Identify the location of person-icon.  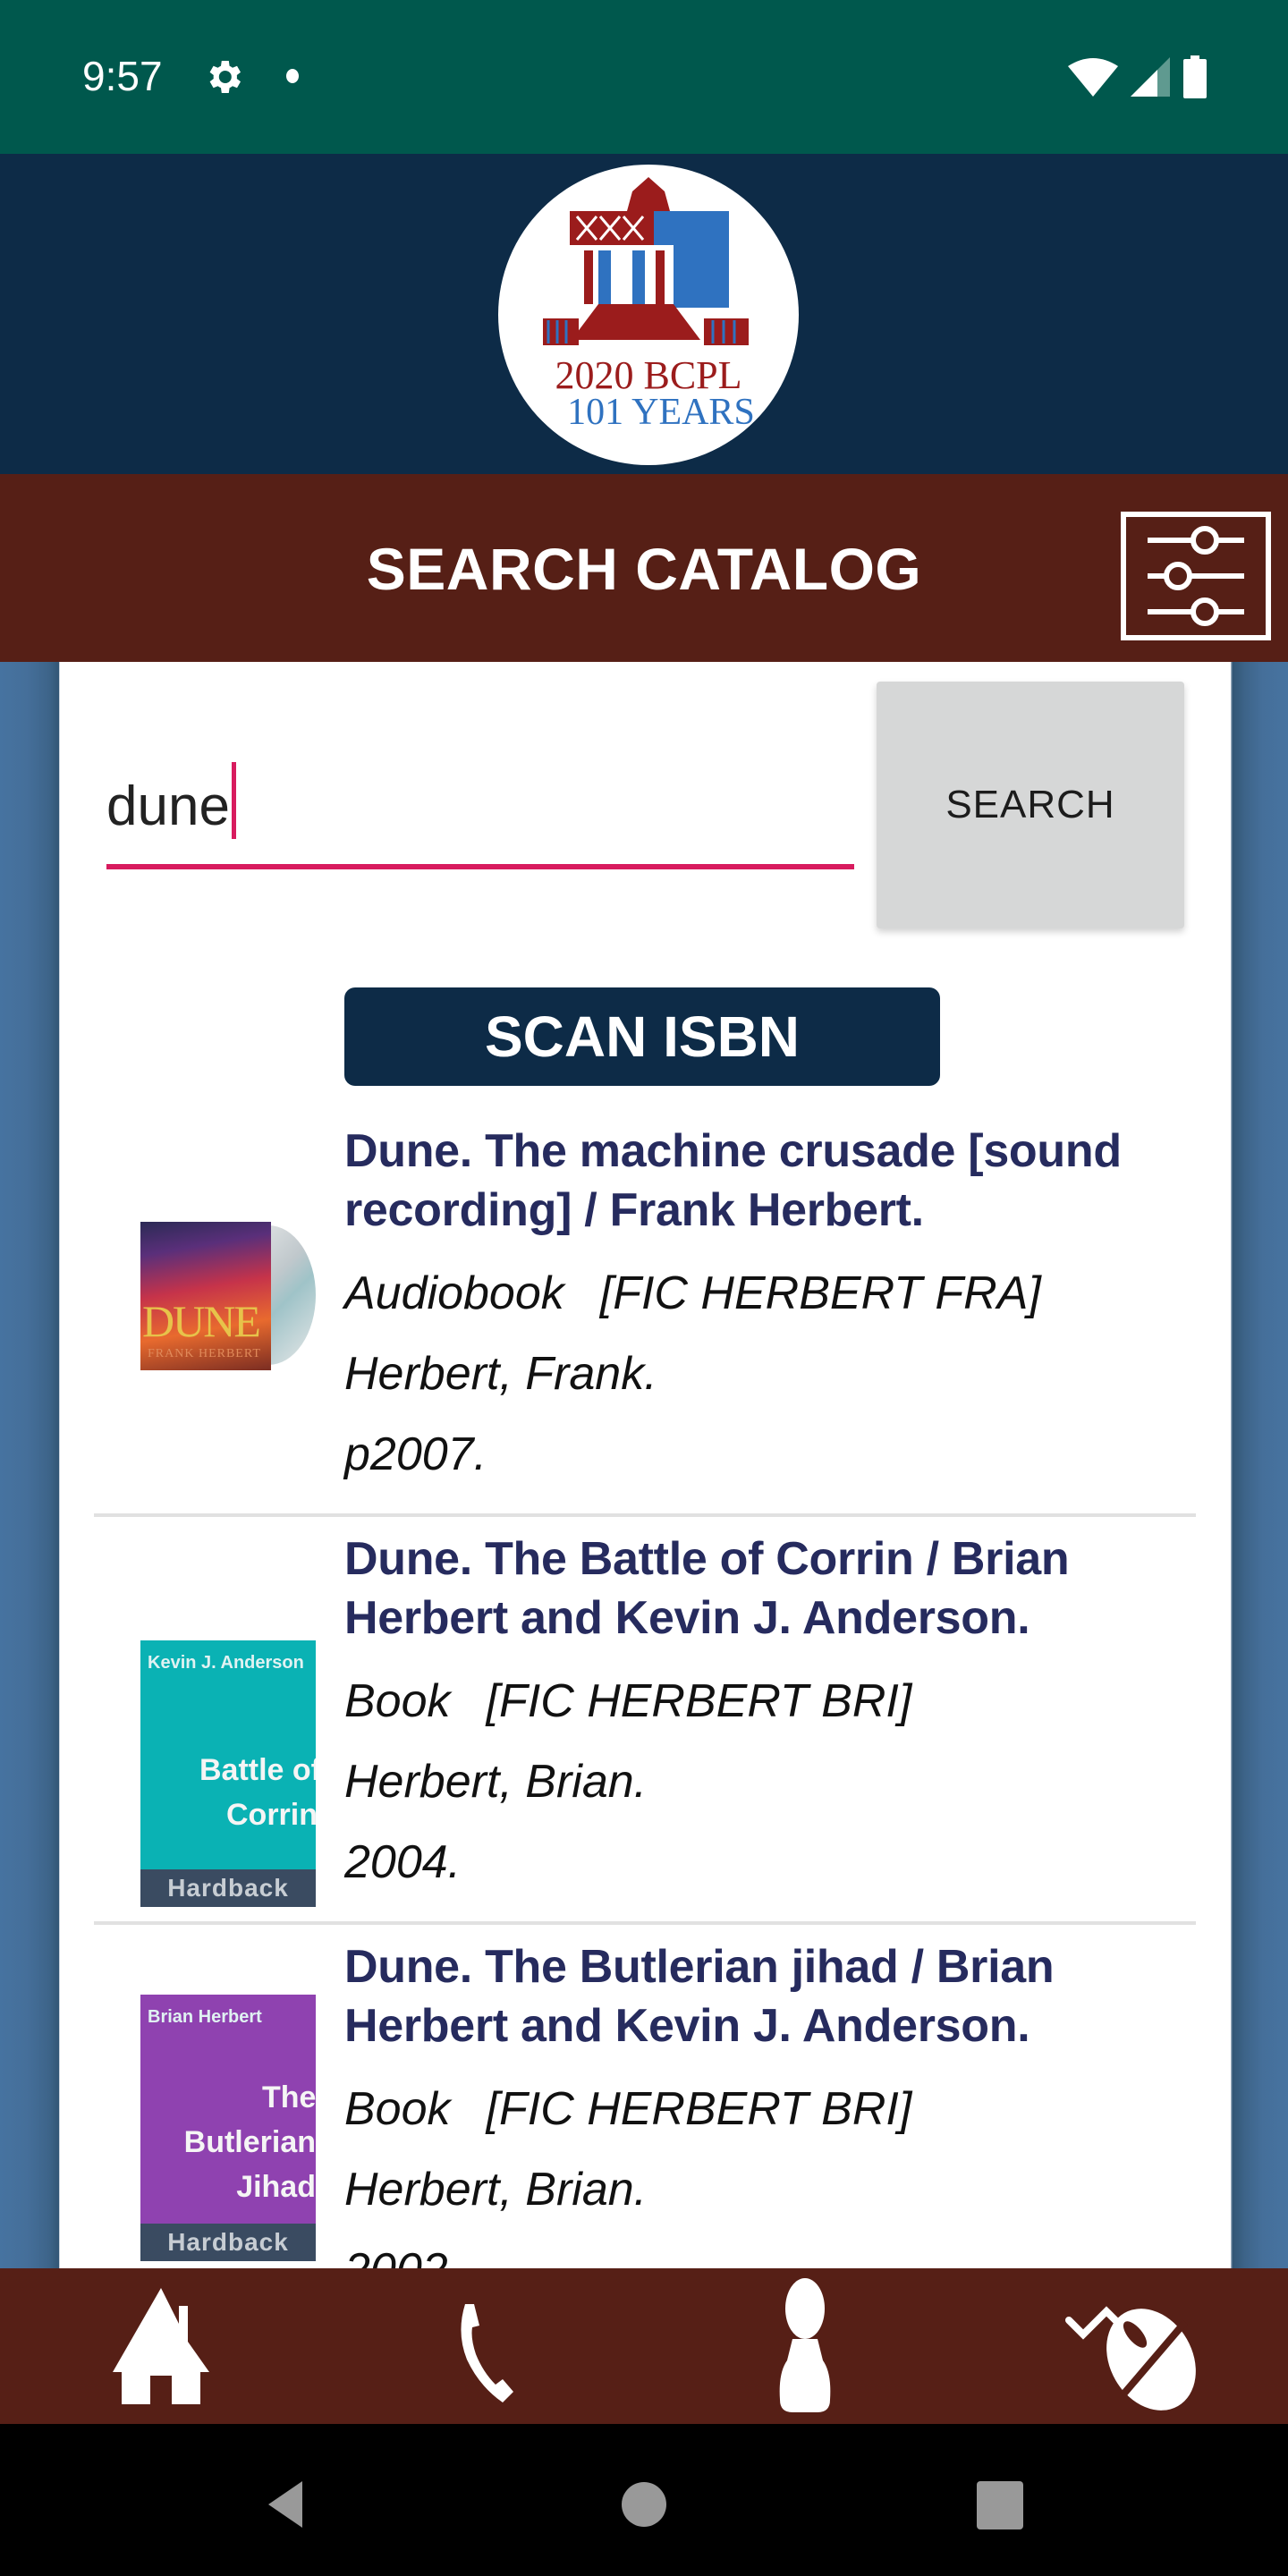
(805, 2345).